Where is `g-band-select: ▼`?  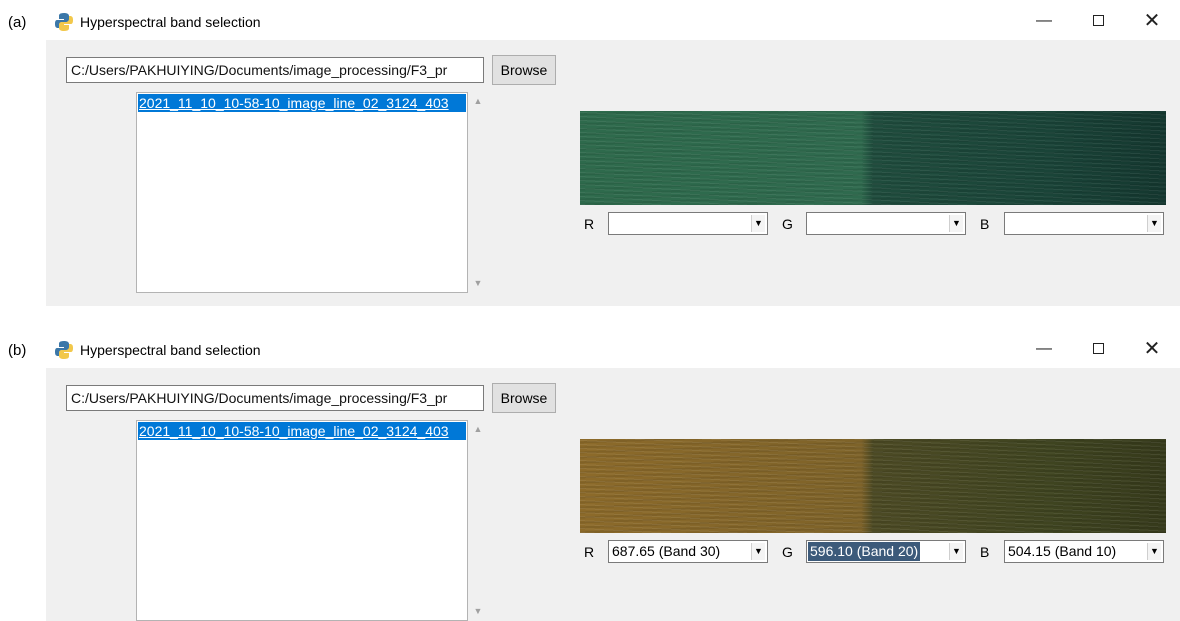 g-band-select: ▼ is located at coordinates (886, 223).